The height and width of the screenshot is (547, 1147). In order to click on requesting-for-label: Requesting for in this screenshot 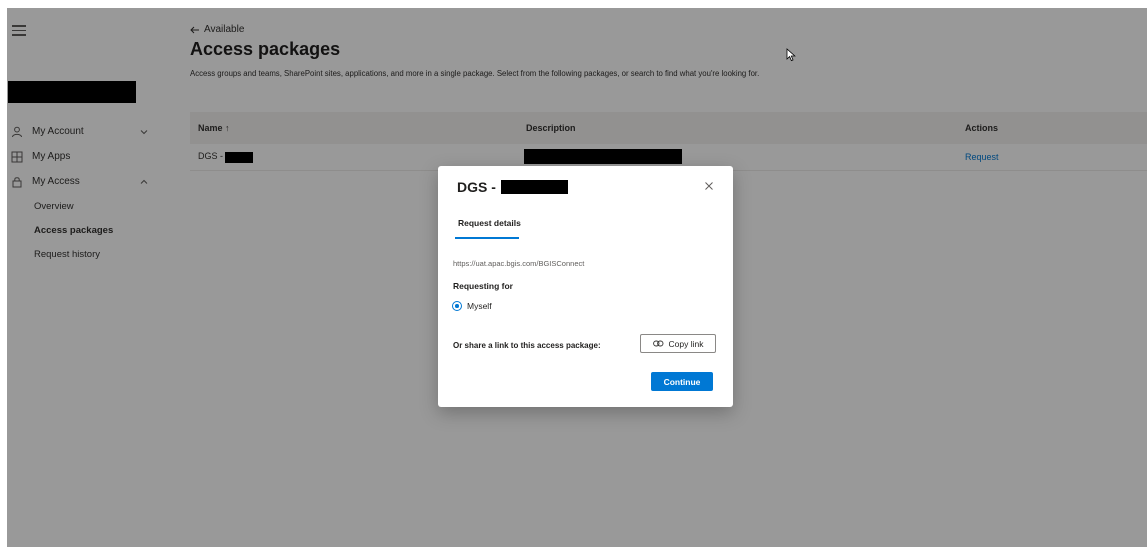, I will do `click(483, 286)`.